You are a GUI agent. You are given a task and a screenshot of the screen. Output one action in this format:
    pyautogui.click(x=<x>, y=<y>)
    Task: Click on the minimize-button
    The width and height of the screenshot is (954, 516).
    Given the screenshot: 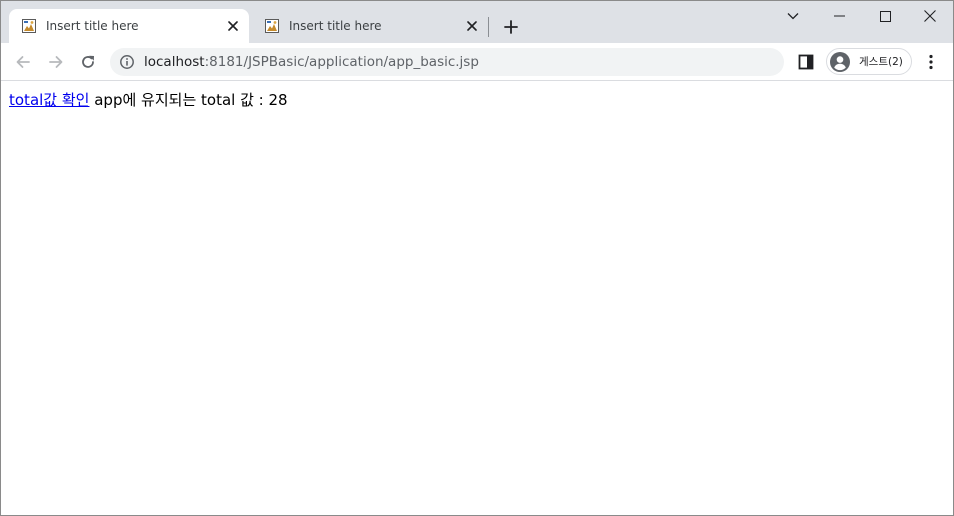 What is the action you would take?
    pyautogui.click(x=839, y=16)
    